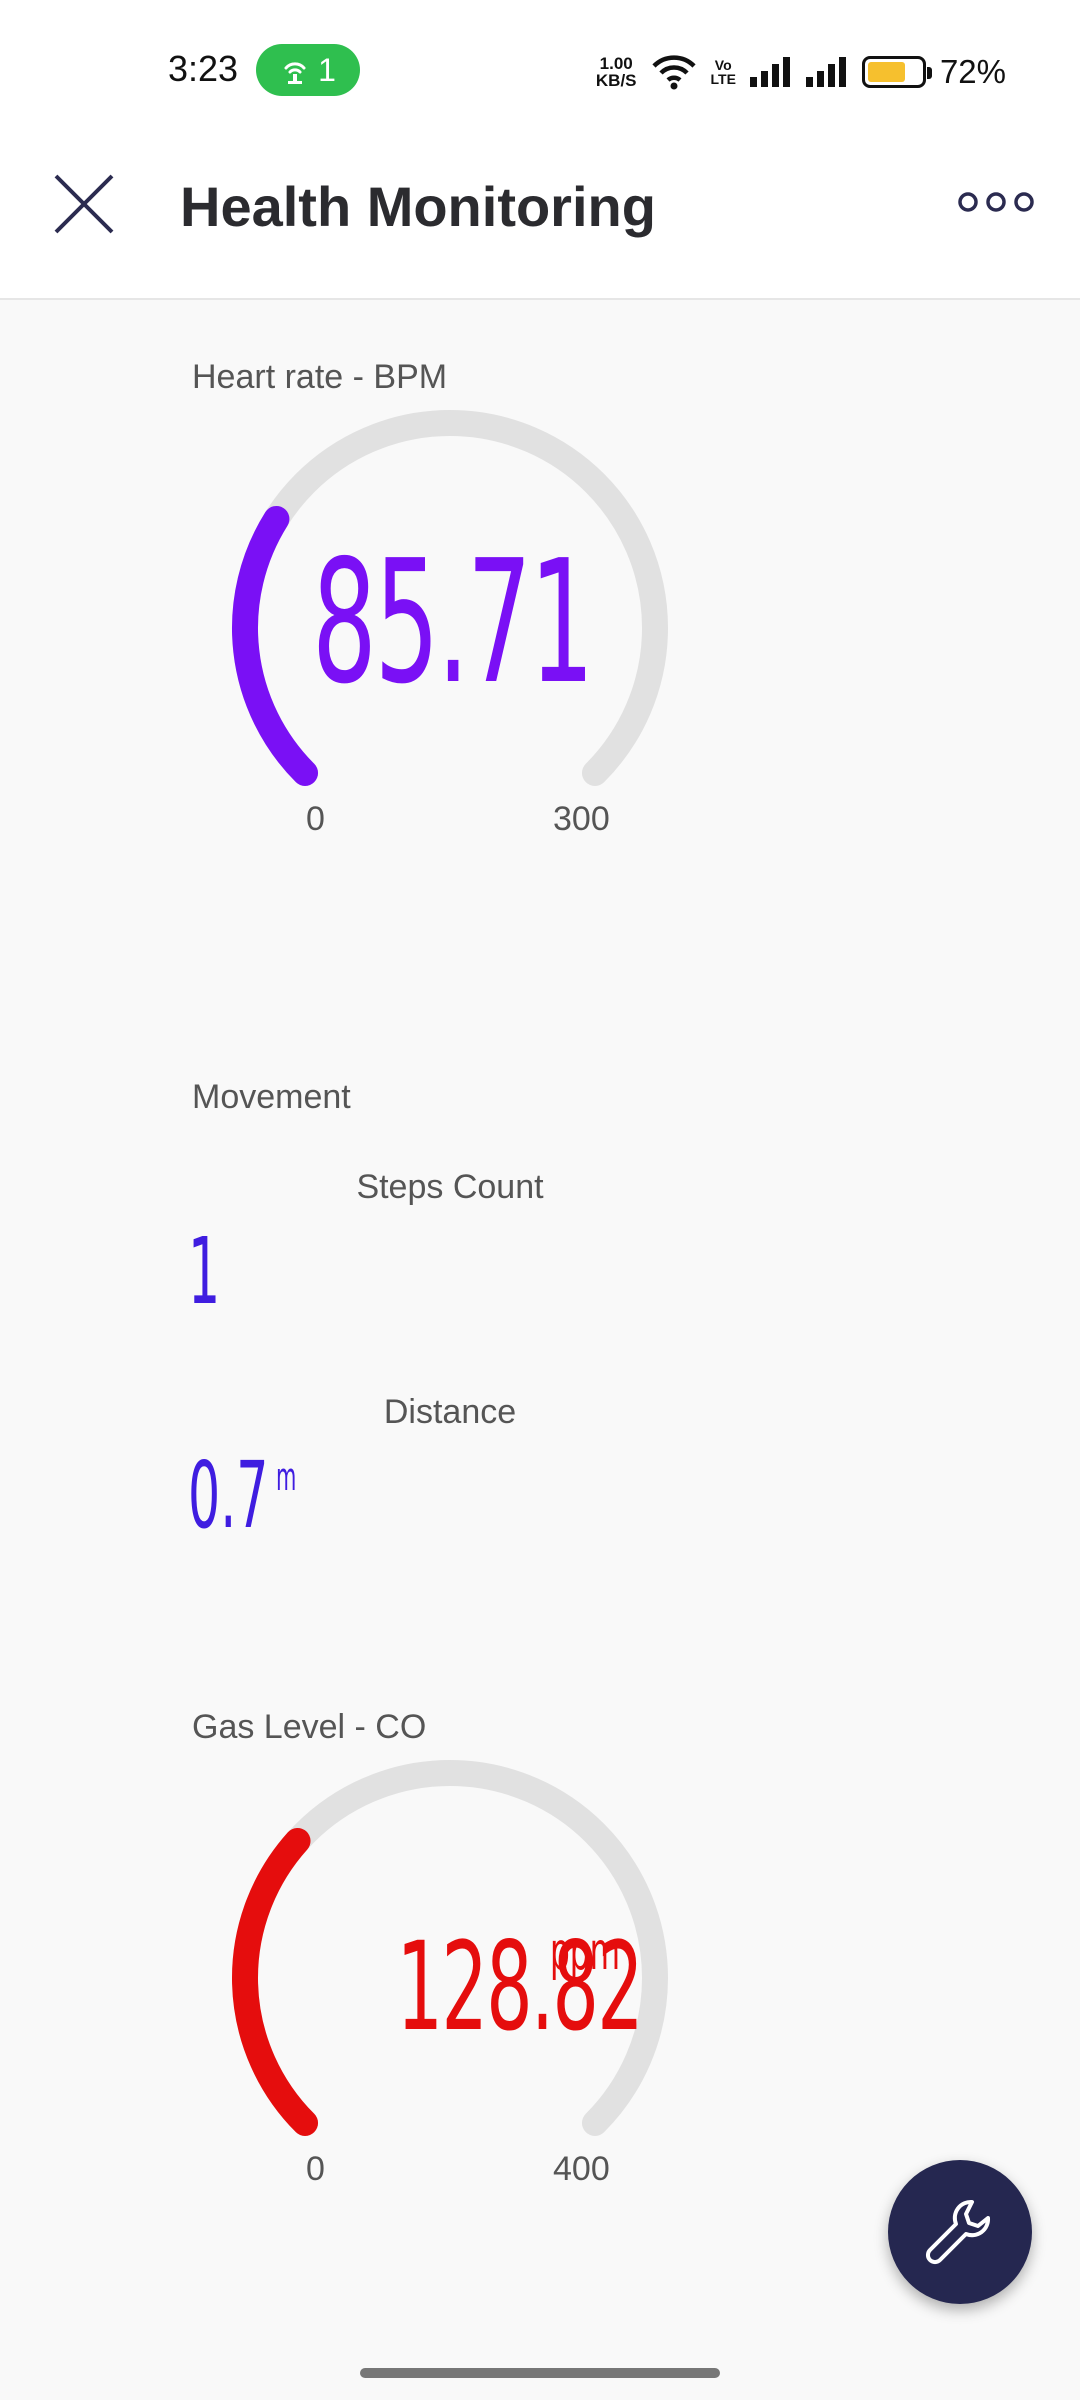  I want to click on settings-fab-button, so click(960, 2232).